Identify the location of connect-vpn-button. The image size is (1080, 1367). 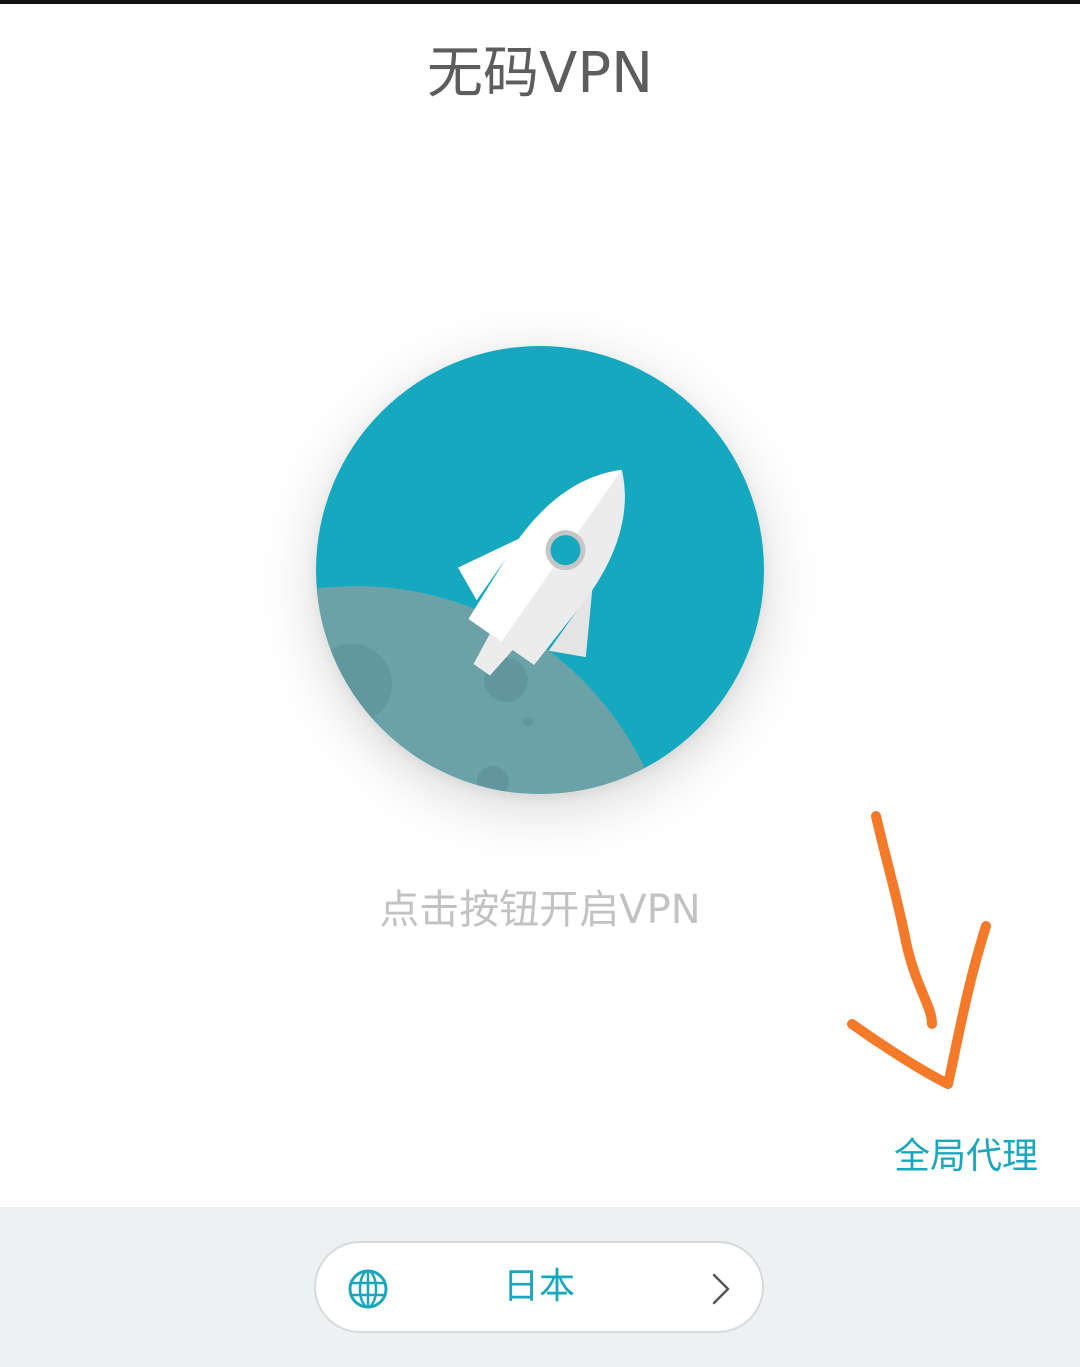
(540, 570).